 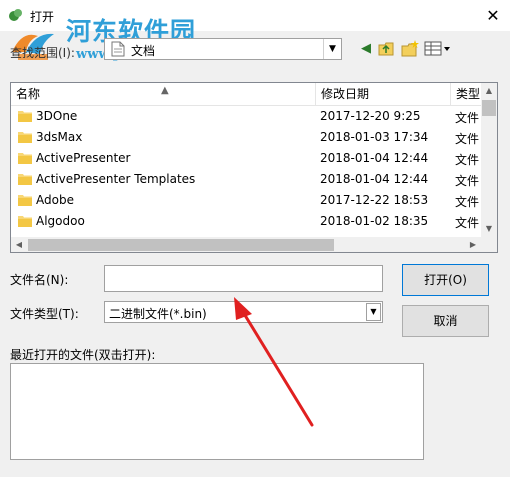 I want to click on column-name: 名称 ▲, so click(x=163, y=94).